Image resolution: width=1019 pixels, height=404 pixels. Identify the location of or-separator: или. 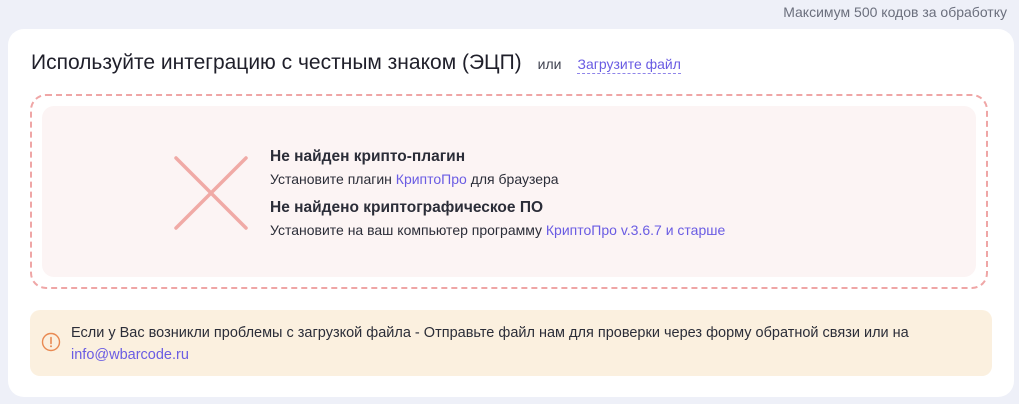
(549, 64).